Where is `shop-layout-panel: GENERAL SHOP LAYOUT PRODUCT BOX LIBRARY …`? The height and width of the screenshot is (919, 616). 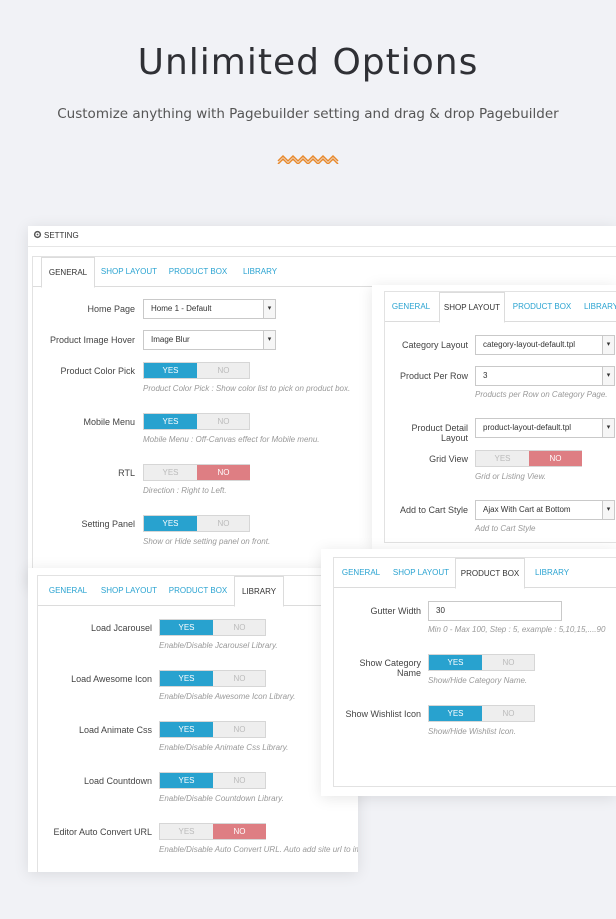
shop-layout-panel: GENERAL SHOP LAYOUT PRODUCT BOX LIBRARY … is located at coordinates (494, 417).